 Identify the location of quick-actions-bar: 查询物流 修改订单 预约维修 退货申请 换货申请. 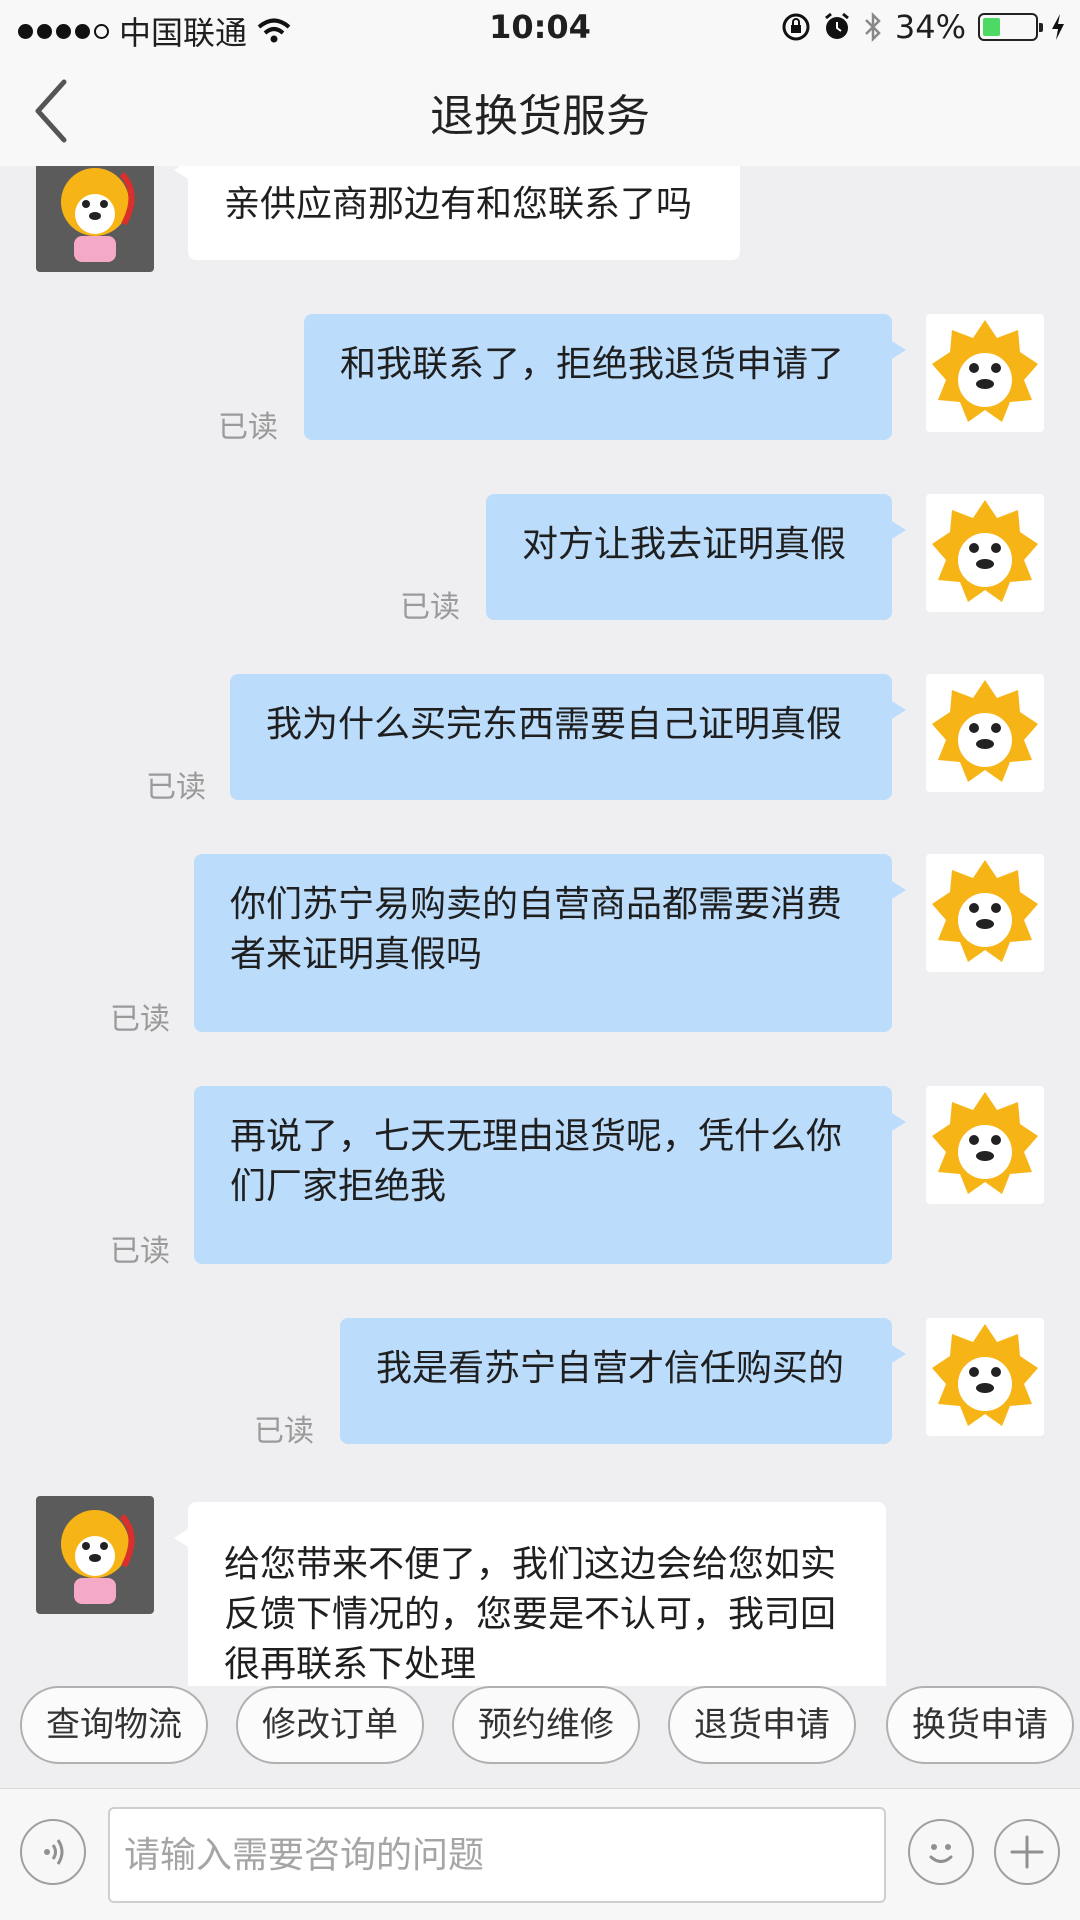
(540, 1736).